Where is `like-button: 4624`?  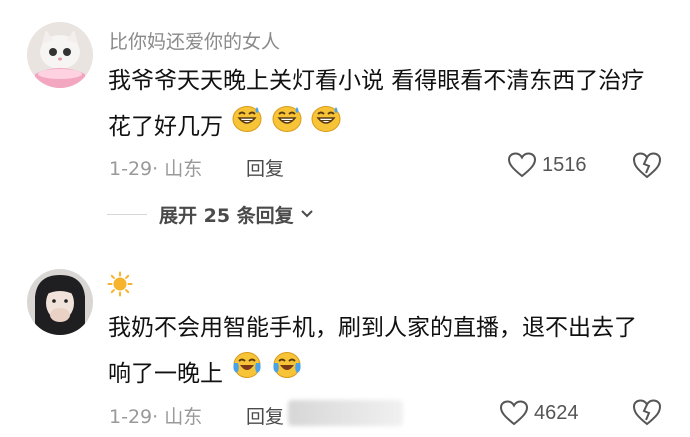 like-button: 4624 is located at coordinates (539, 413).